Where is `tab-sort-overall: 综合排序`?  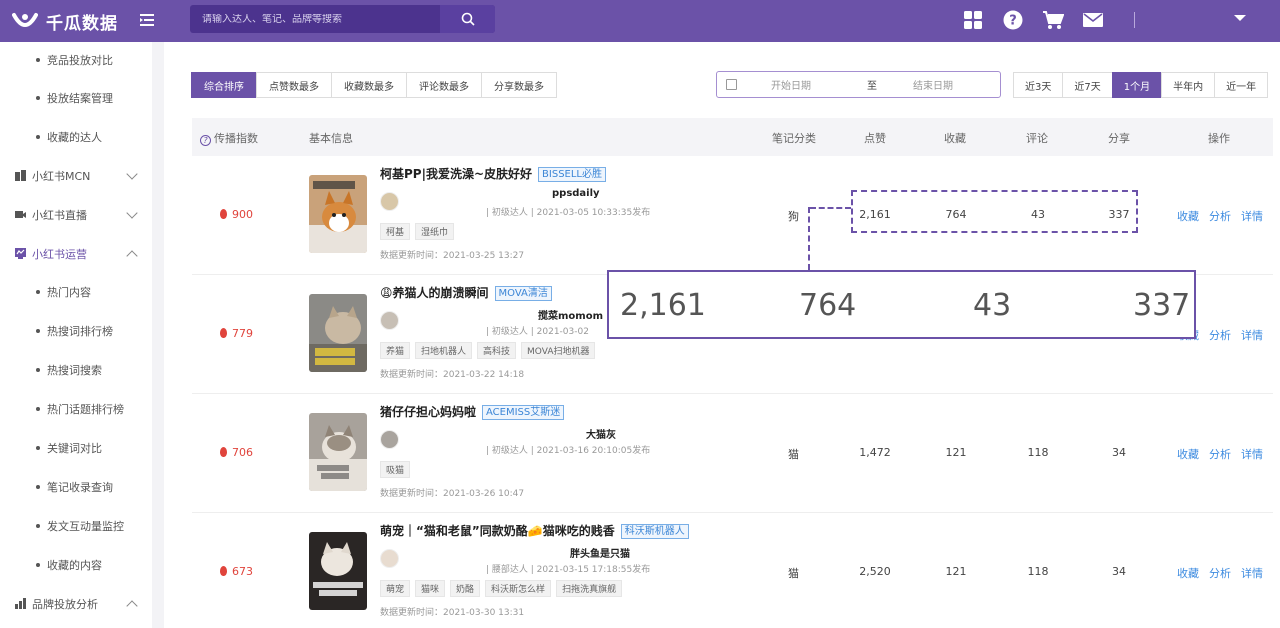 tab-sort-overall: 综合排序 is located at coordinates (224, 85).